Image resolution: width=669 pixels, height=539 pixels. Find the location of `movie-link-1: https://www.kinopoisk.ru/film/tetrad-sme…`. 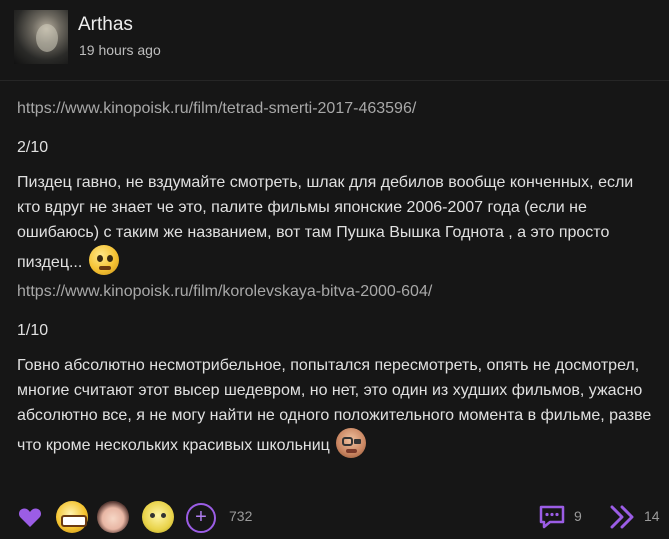

movie-link-1: https://www.kinopoisk.ru/film/tetrad-sme… is located at coordinates (337, 108).